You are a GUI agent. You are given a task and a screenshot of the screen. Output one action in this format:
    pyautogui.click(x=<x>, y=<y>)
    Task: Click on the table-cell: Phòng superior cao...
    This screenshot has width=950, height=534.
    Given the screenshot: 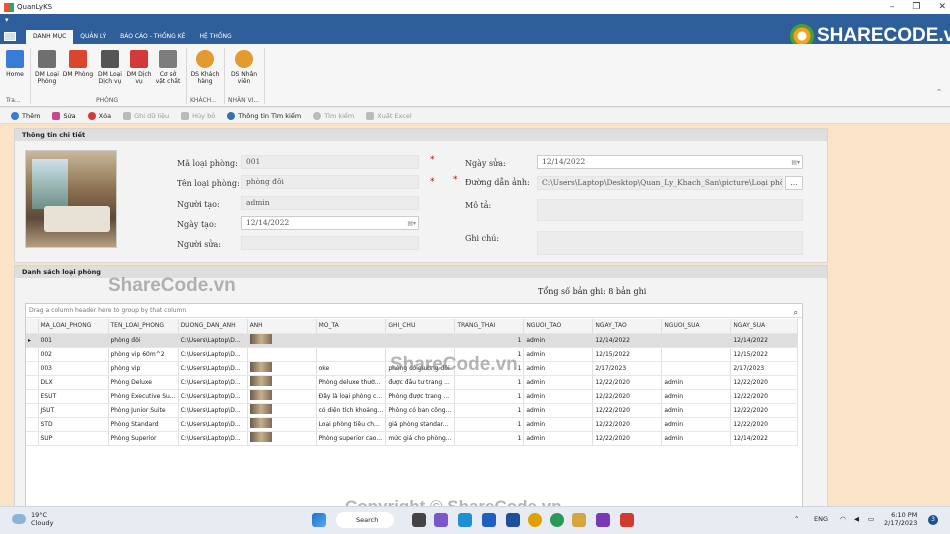 What is the action you would take?
    pyautogui.click(x=351, y=438)
    